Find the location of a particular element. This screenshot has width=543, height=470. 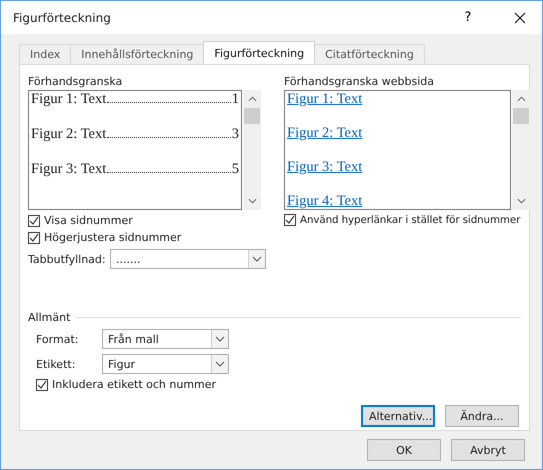

preview-entry: Figur 3: Text 5 is located at coordinates (135, 170).